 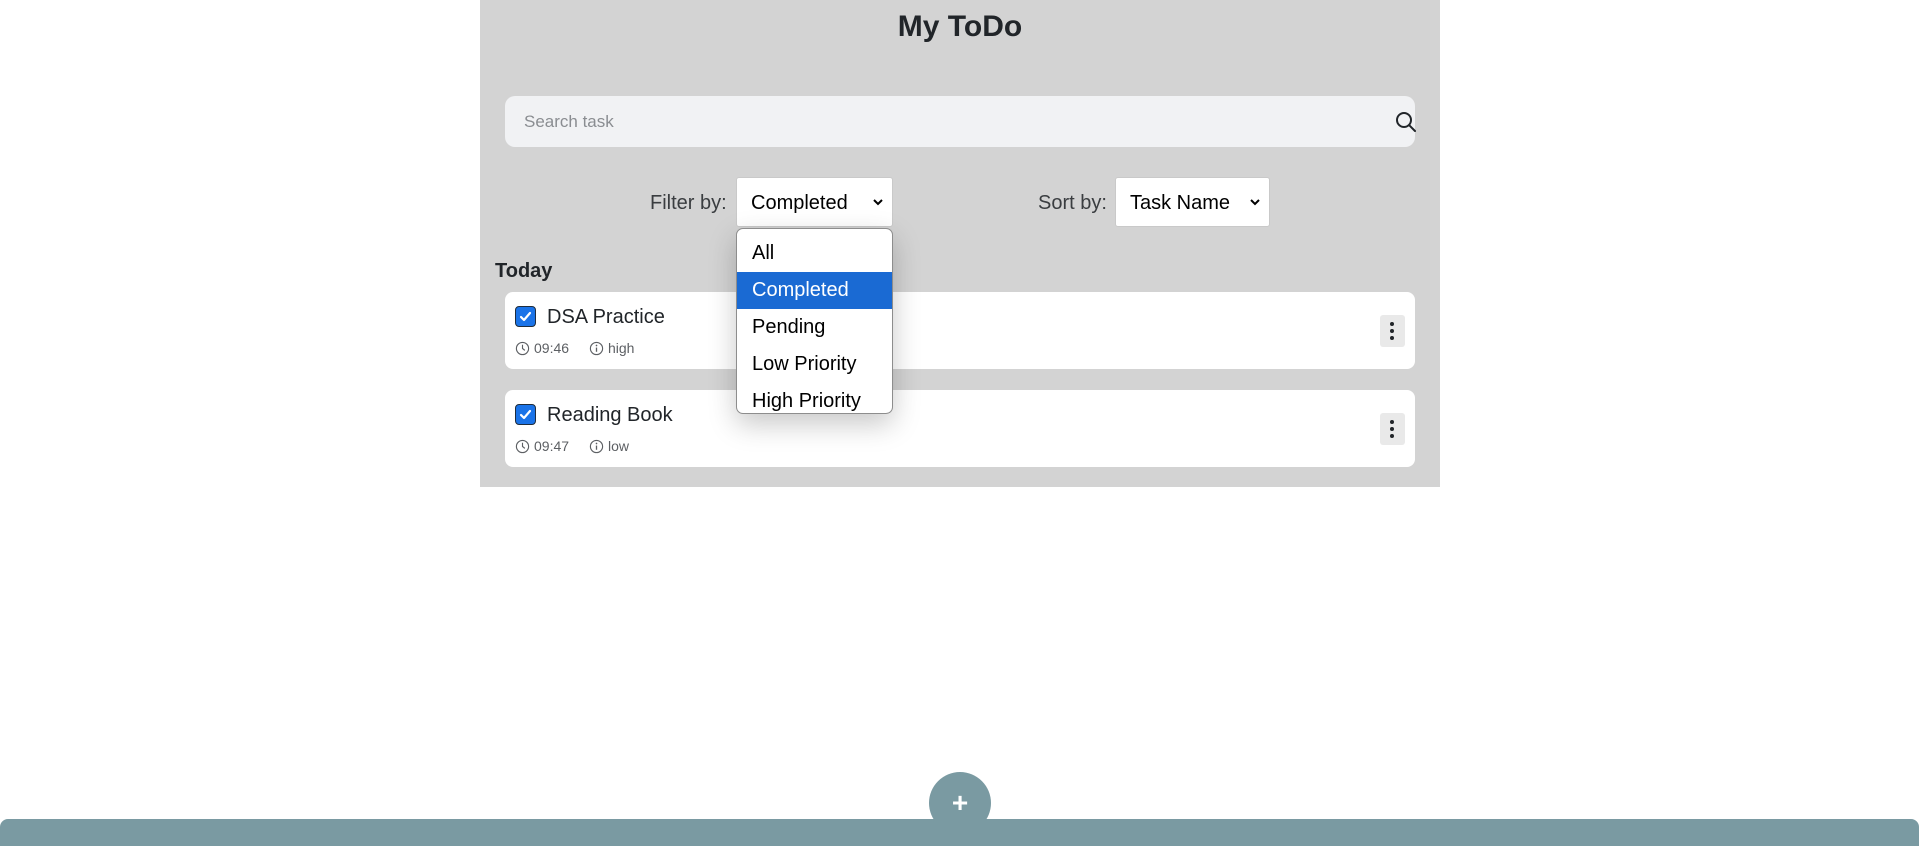 What do you see at coordinates (688, 203) in the screenshot?
I see `filter-label: Filter by:` at bounding box center [688, 203].